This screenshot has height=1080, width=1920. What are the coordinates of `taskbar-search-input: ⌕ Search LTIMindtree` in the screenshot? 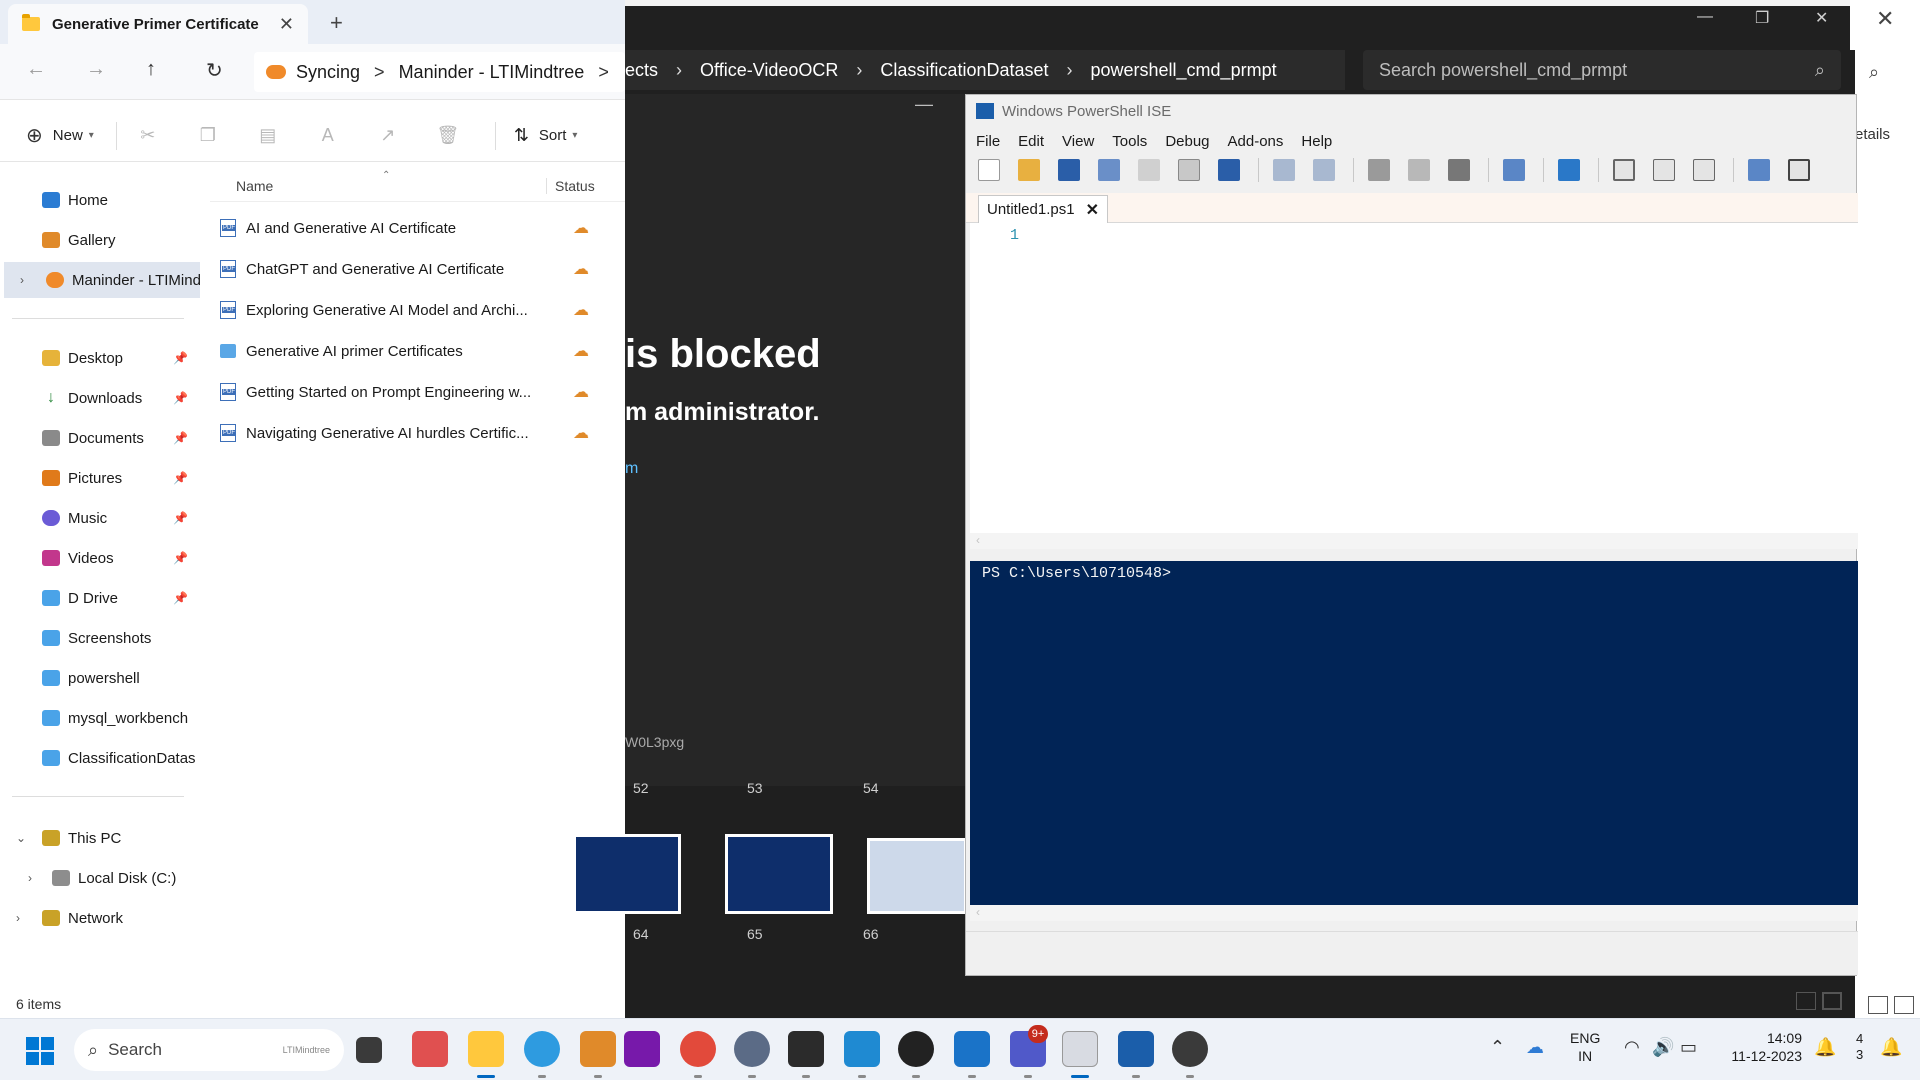 It's located at (209, 1050).